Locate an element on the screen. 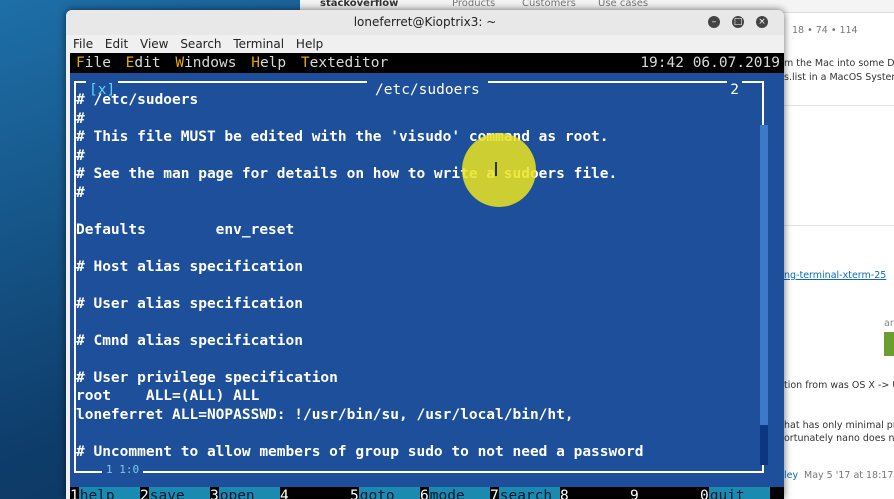 This screenshot has height=499, width=894. cursor-highlight is located at coordinates (499, 170).